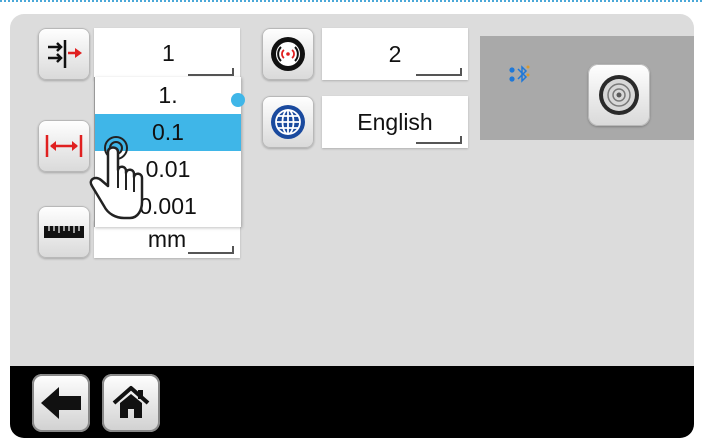  I want to click on sensor-value-field: 2, so click(395, 54).